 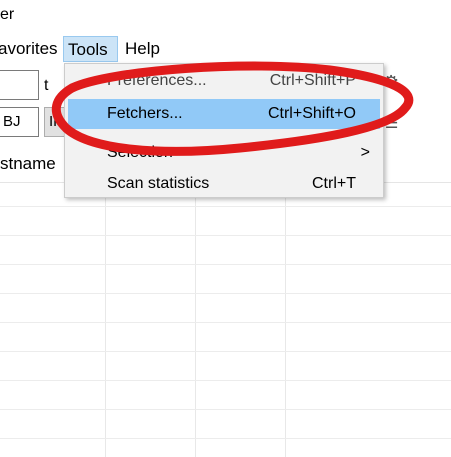 I want to click on range-to-label: t, so click(x=46, y=85).